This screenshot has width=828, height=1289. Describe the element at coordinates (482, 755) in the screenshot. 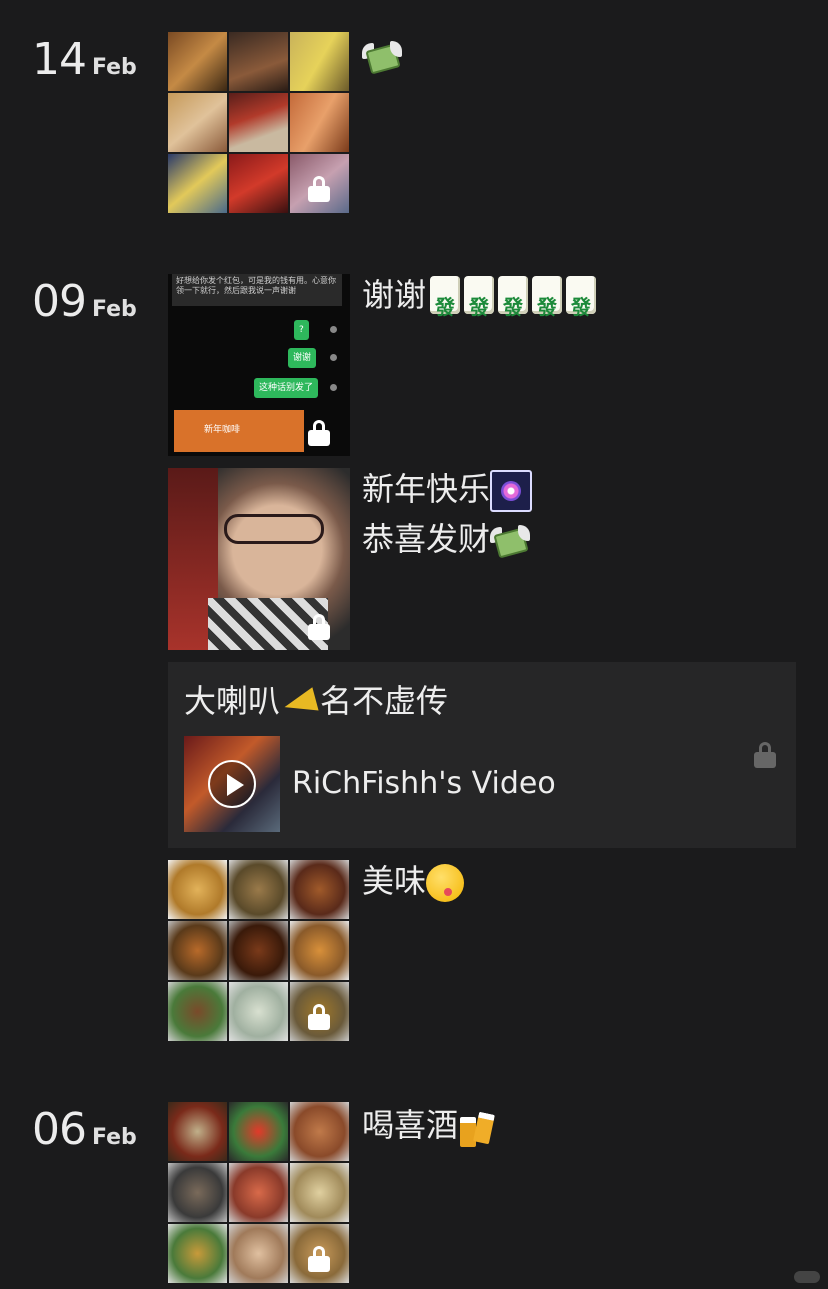

I see `video-share-card: 大喇叭 名不虚传 RiChFishh's Video` at that location.